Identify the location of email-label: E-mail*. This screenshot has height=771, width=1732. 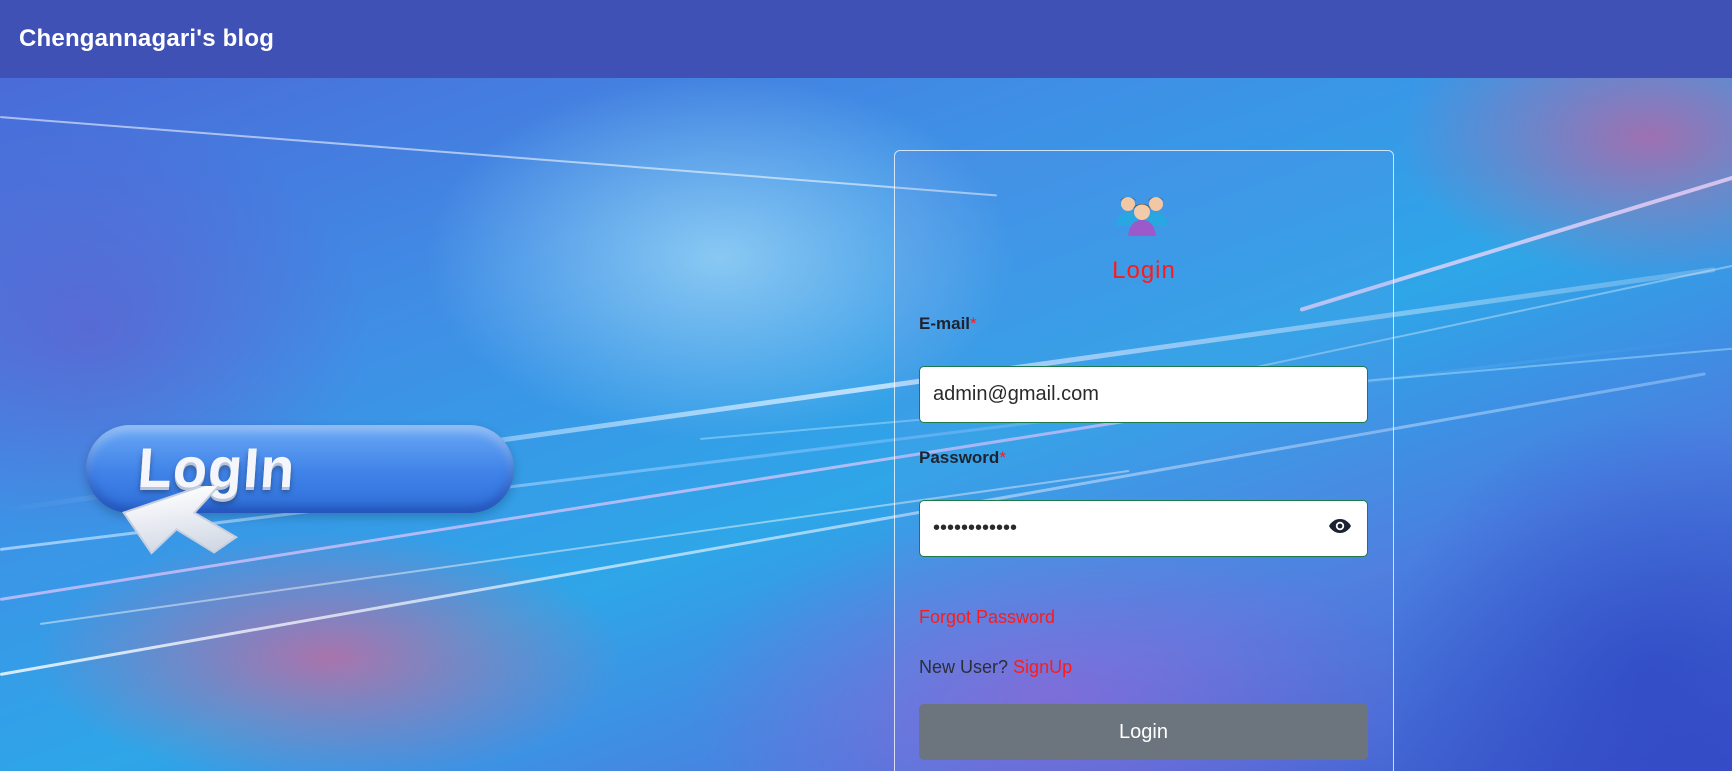
(948, 324).